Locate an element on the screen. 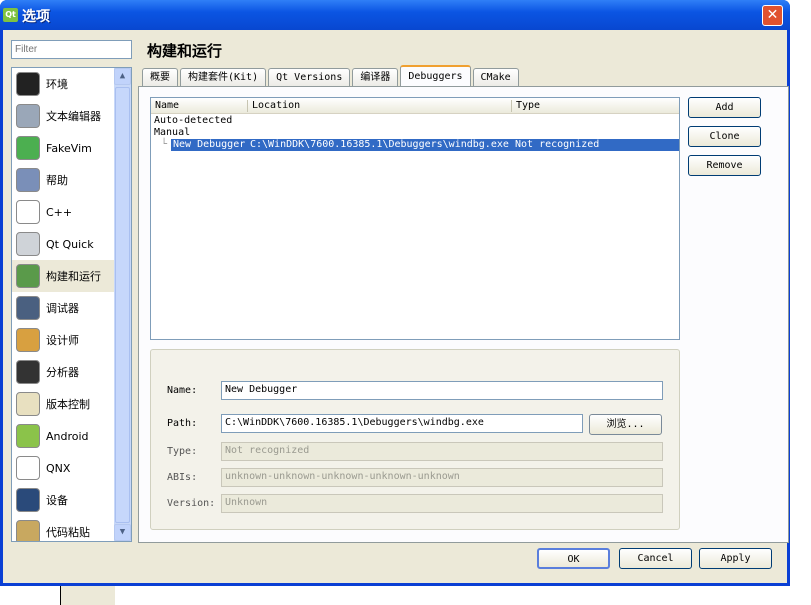 The width and height of the screenshot is (811, 605). sidebar-item: 构建和运行 is located at coordinates (63, 276).